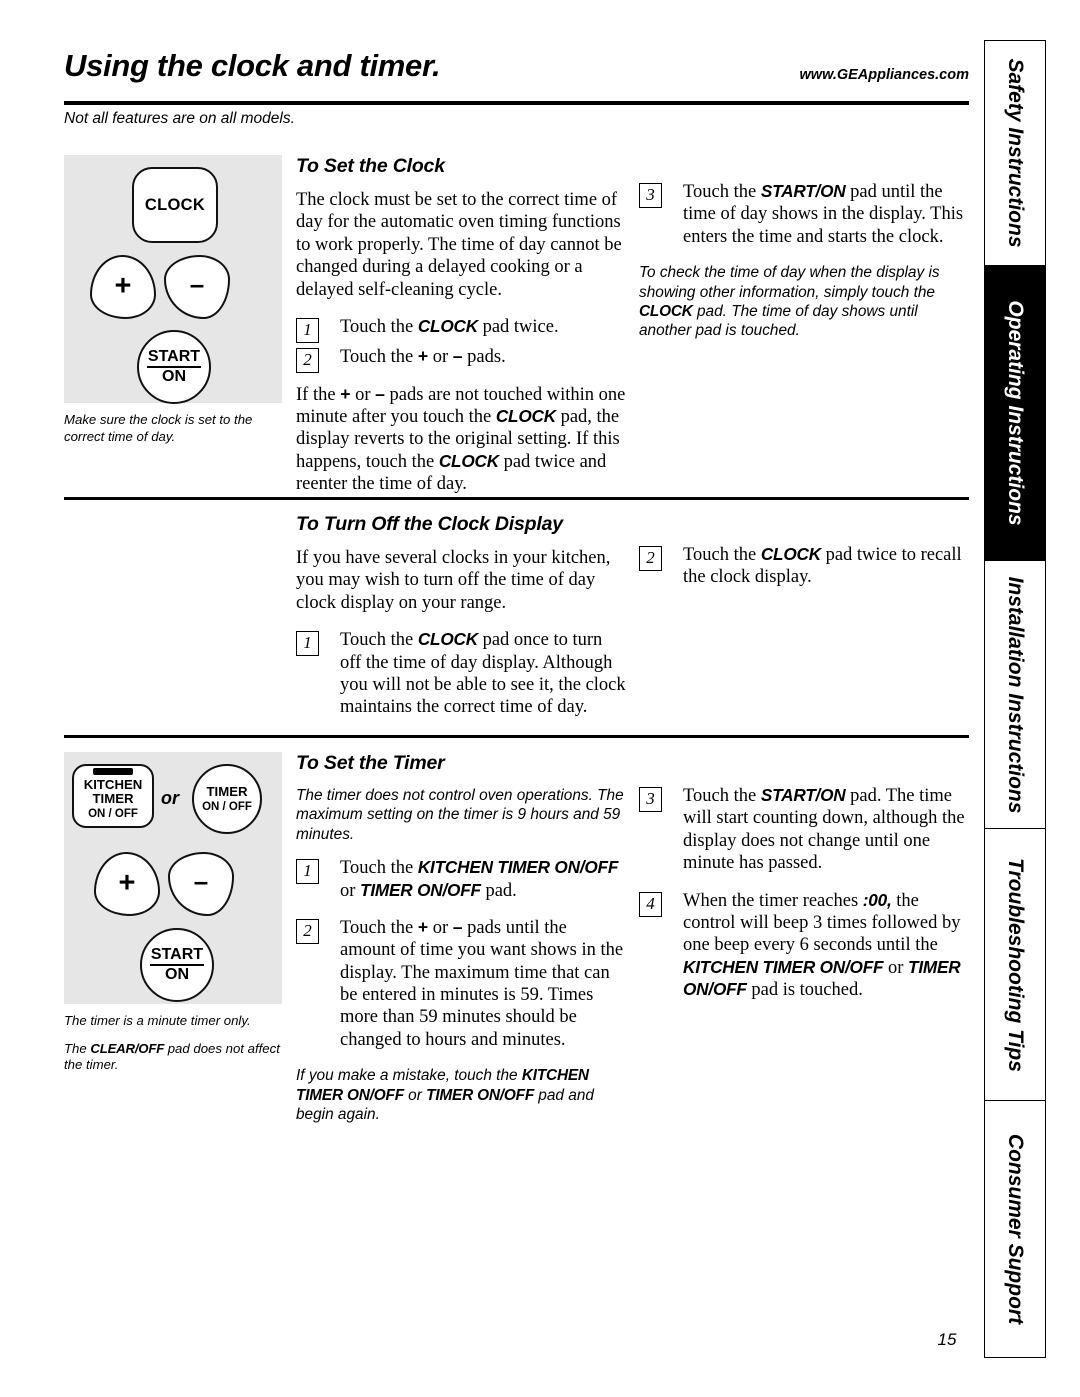 The image size is (1080, 1397). I want to click on tab-label: Installation Instructions, so click(1015, 694).